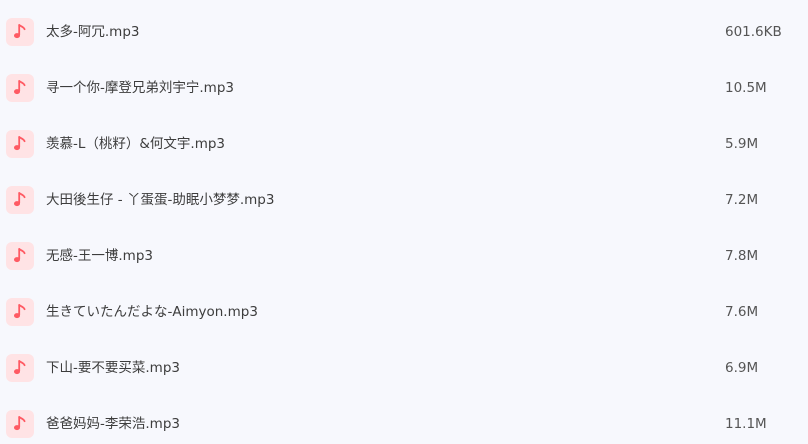 This screenshot has width=808, height=444. Describe the element at coordinates (113, 368) in the screenshot. I see `file-name: 下山-要不要买菜.mp3` at that location.